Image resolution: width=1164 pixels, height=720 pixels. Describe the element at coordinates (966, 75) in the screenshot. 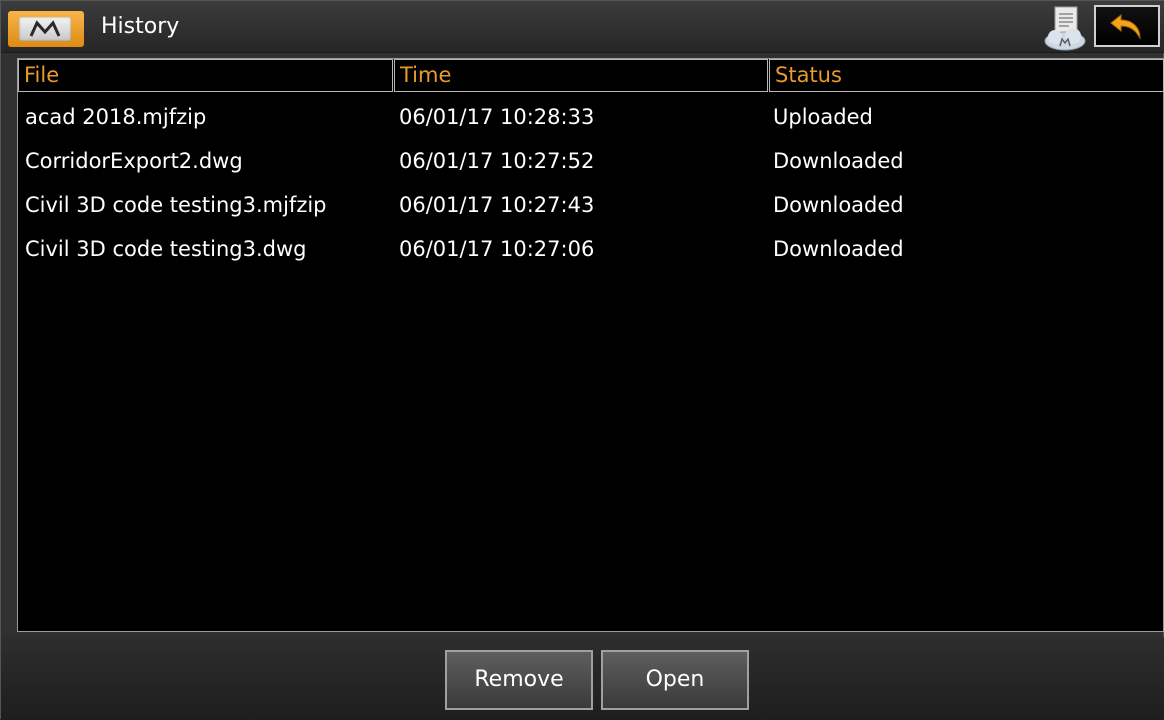

I see `column-header-status: Status` at that location.